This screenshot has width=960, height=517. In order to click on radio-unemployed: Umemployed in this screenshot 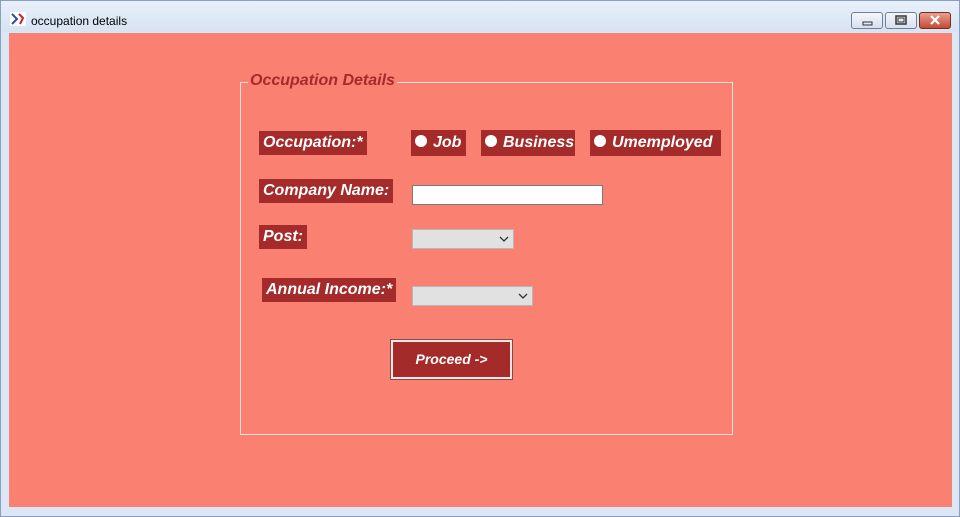, I will do `click(655, 143)`.